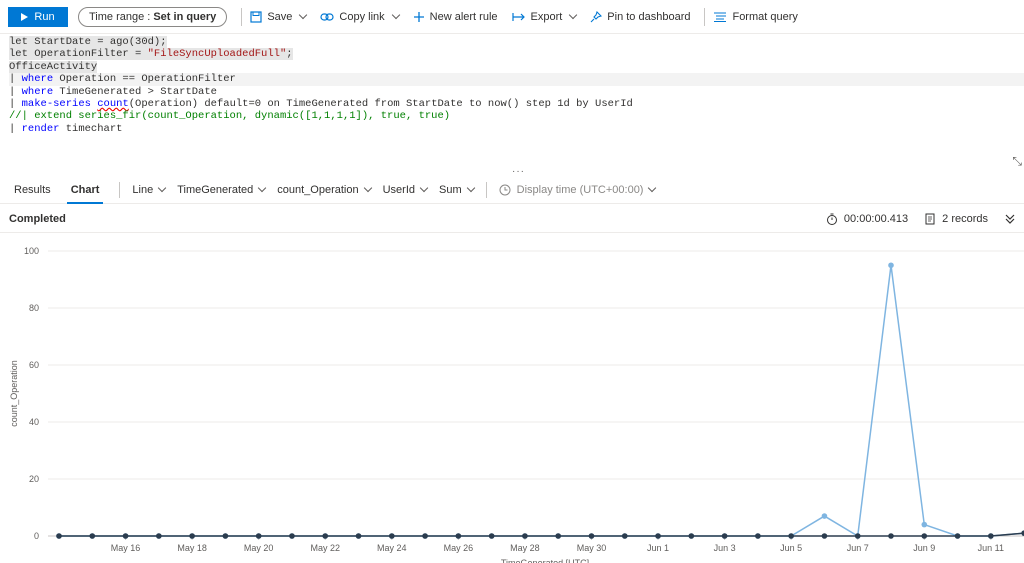 This screenshot has width=1024, height=563. I want to click on split-by-value: UserId, so click(398, 189).